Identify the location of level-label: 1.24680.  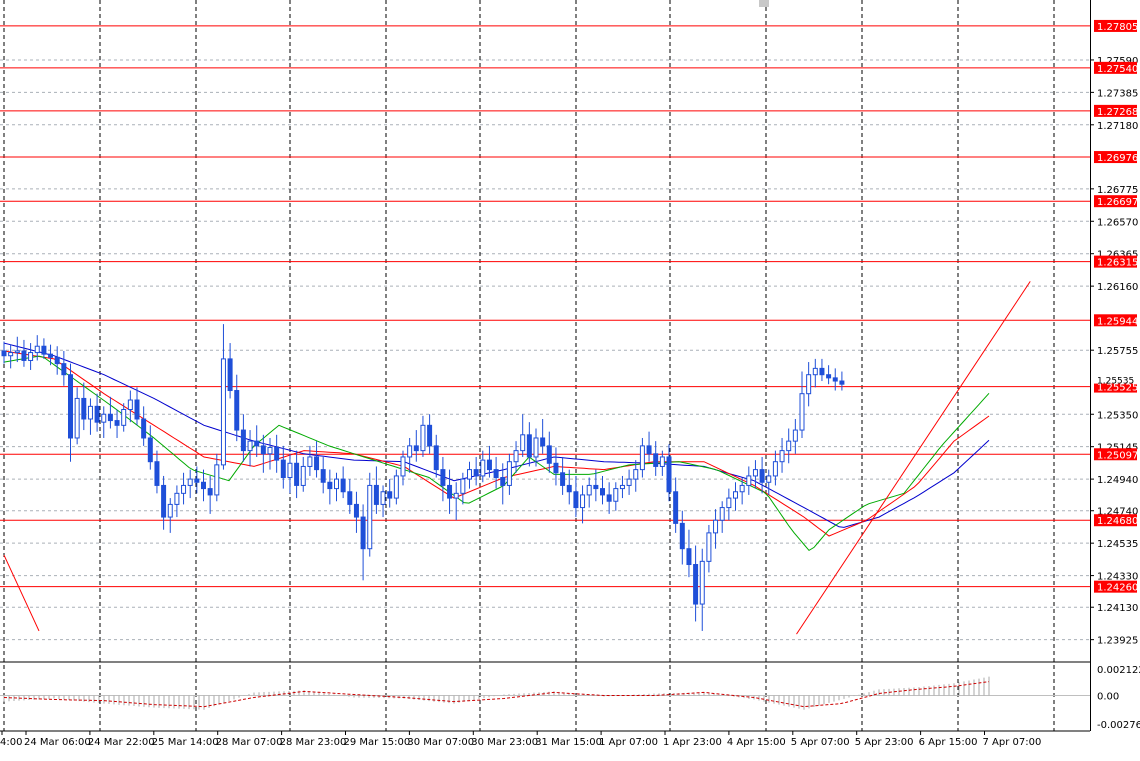
(1117, 521).